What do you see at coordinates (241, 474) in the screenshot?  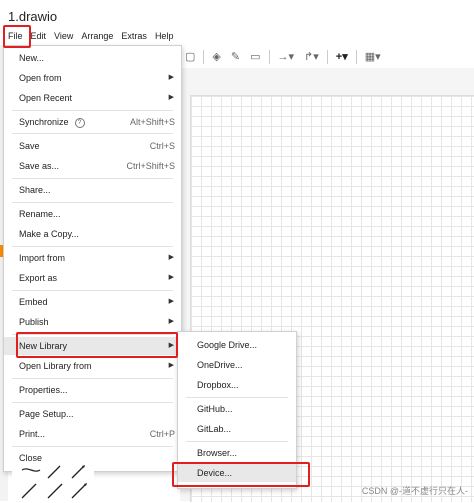 I see `highlight-device` at bounding box center [241, 474].